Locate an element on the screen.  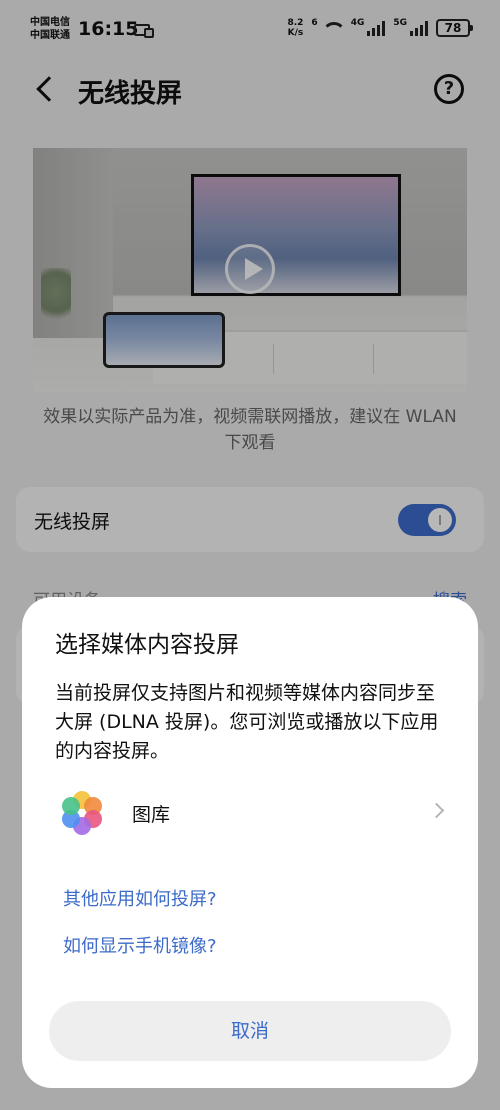
app-item-gallery: 图库 is located at coordinates (252, 813).